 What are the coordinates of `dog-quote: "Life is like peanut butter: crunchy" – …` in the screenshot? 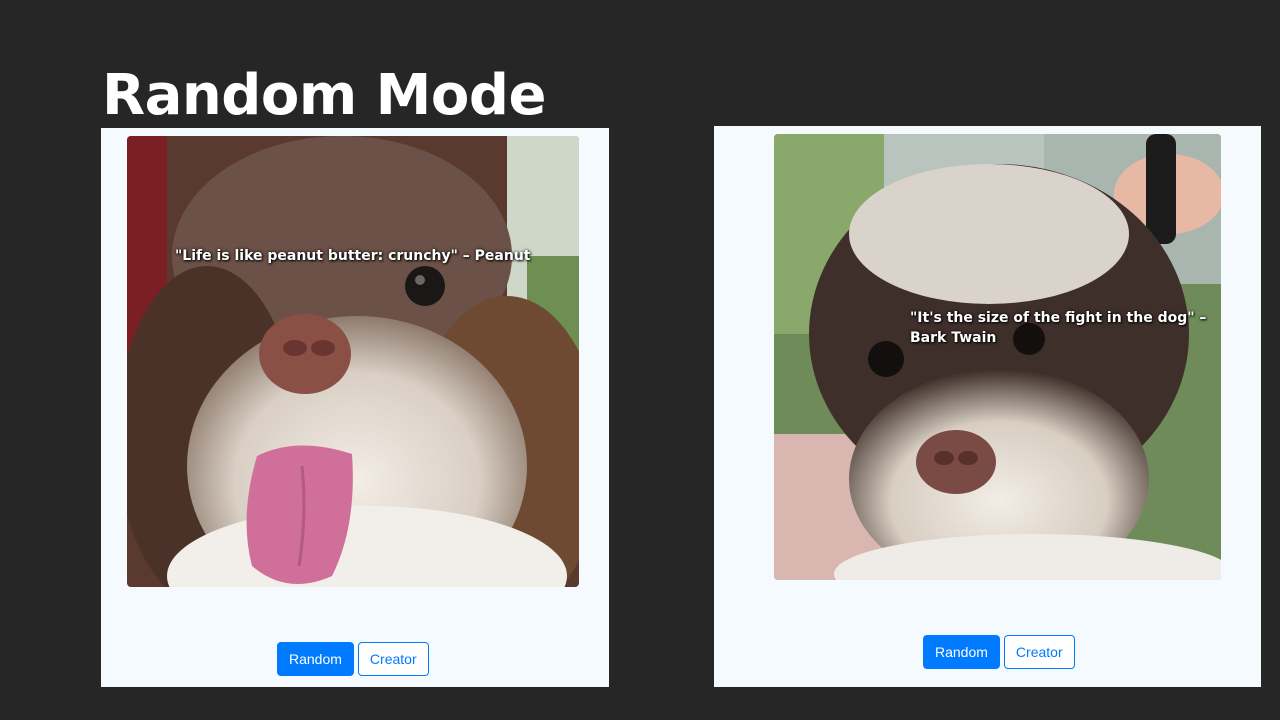 It's located at (353, 256).